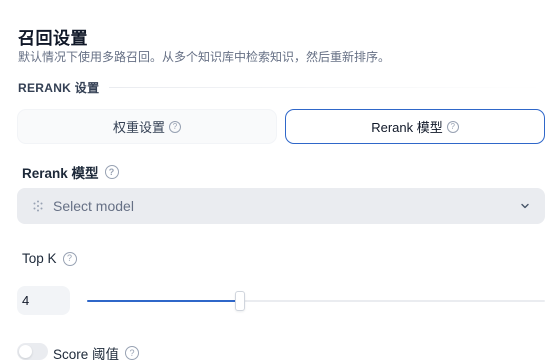 This screenshot has width=557, height=360. What do you see at coordinates (59, 87) in the screenshot?
I see `section-label: RERANK 设置` at bounding box center [59, 87].